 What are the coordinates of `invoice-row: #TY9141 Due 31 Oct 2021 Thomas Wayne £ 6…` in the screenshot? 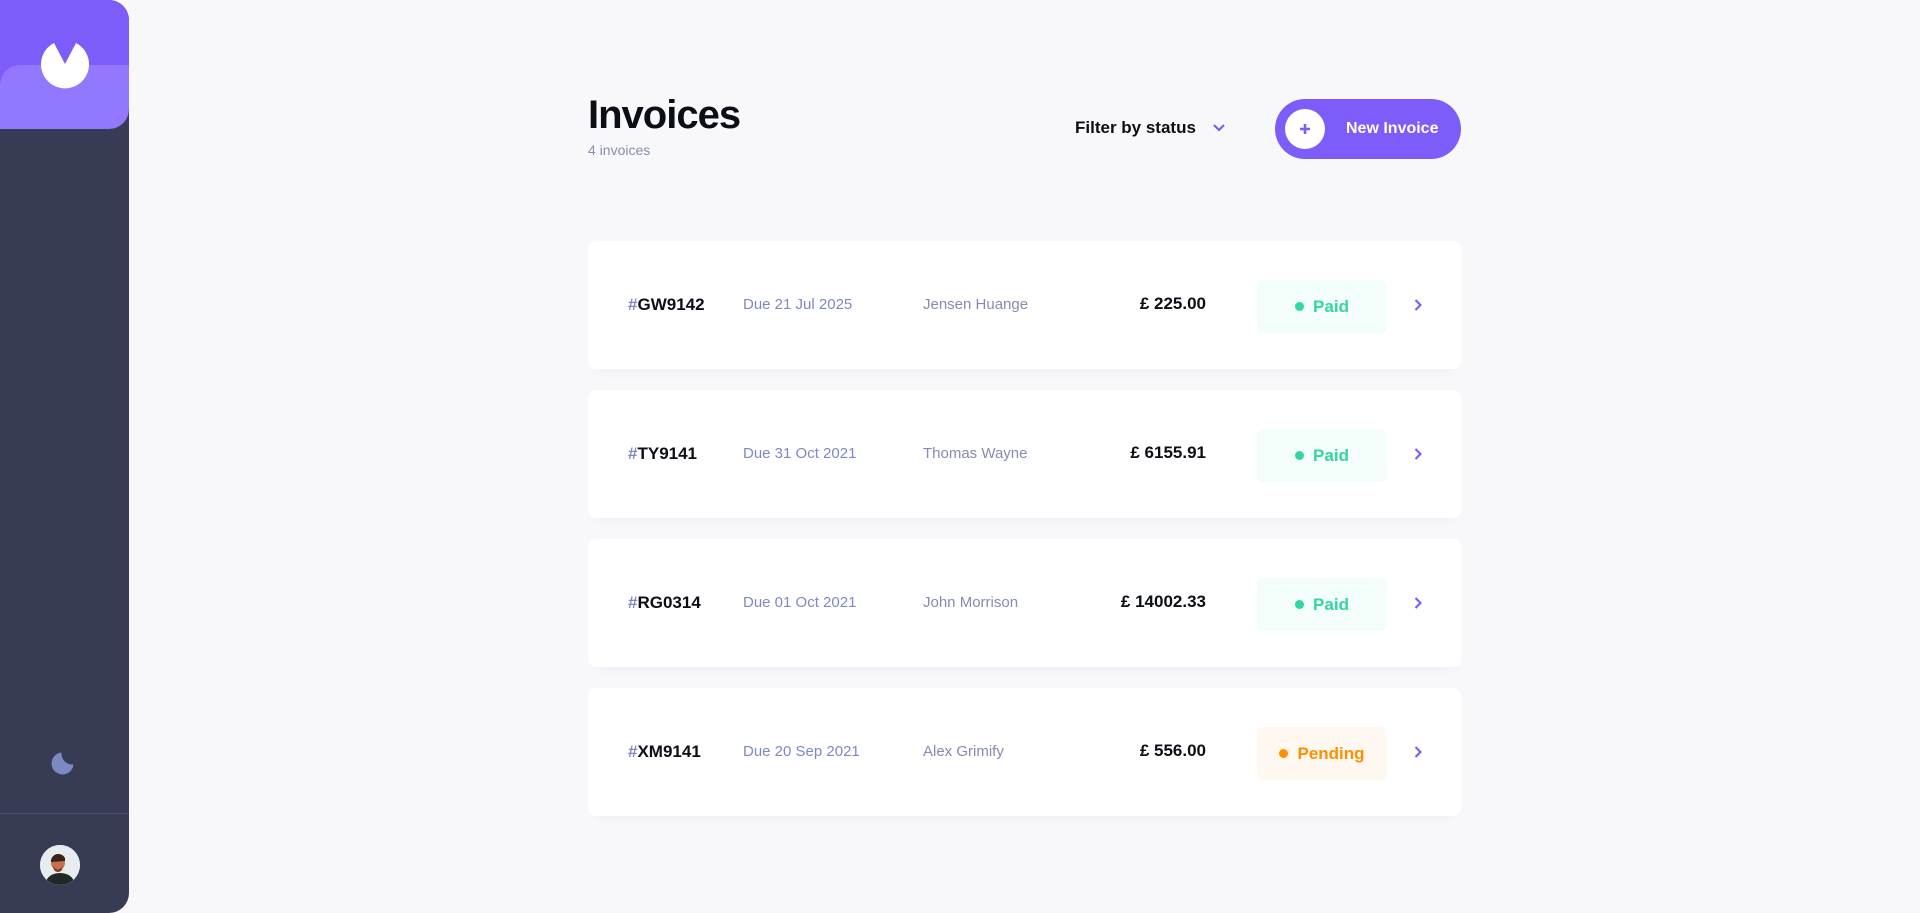 It's located at (1024, 454).